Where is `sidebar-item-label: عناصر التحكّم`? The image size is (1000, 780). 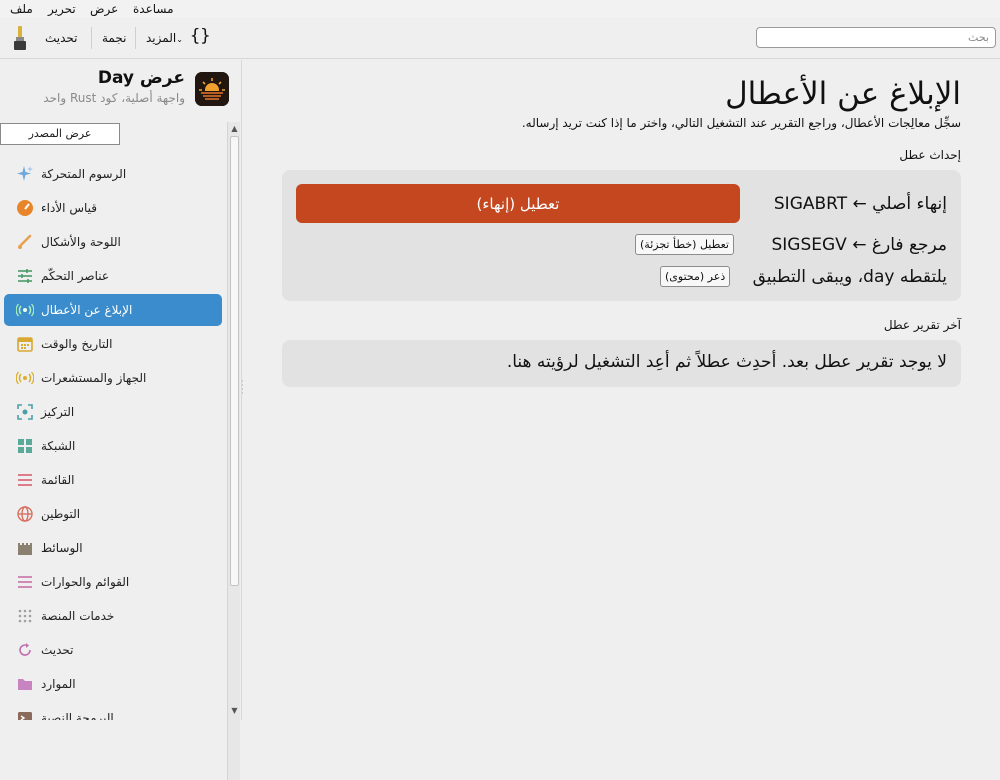
sidebar-item-label: عناصر التحكّم is located at coordinates (75, 276).